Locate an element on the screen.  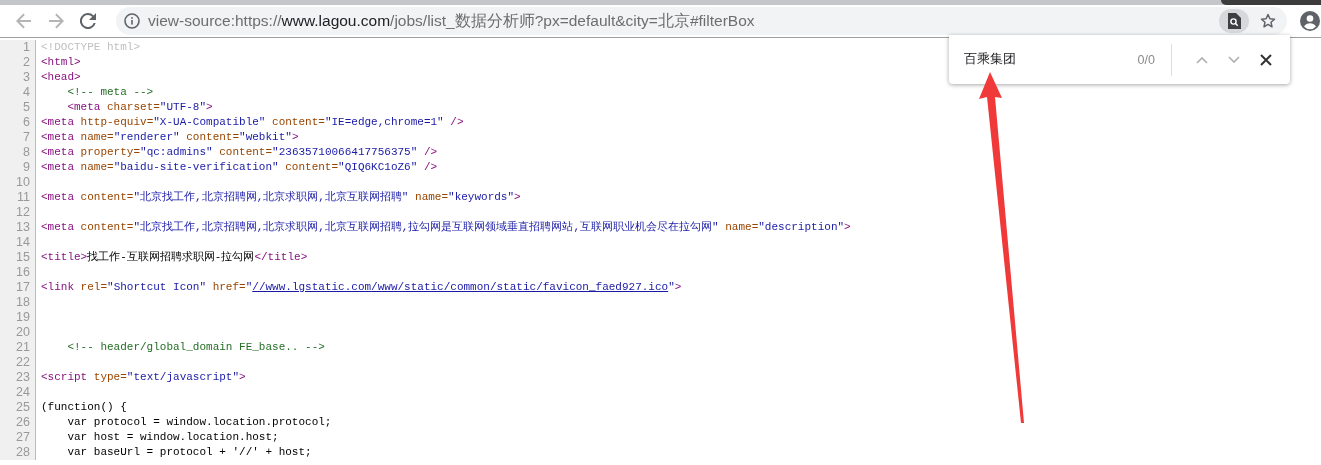
code-line: <title>找工作-互联网招聘求职网-拉勾网</title> is located at coordinates (175, 257).